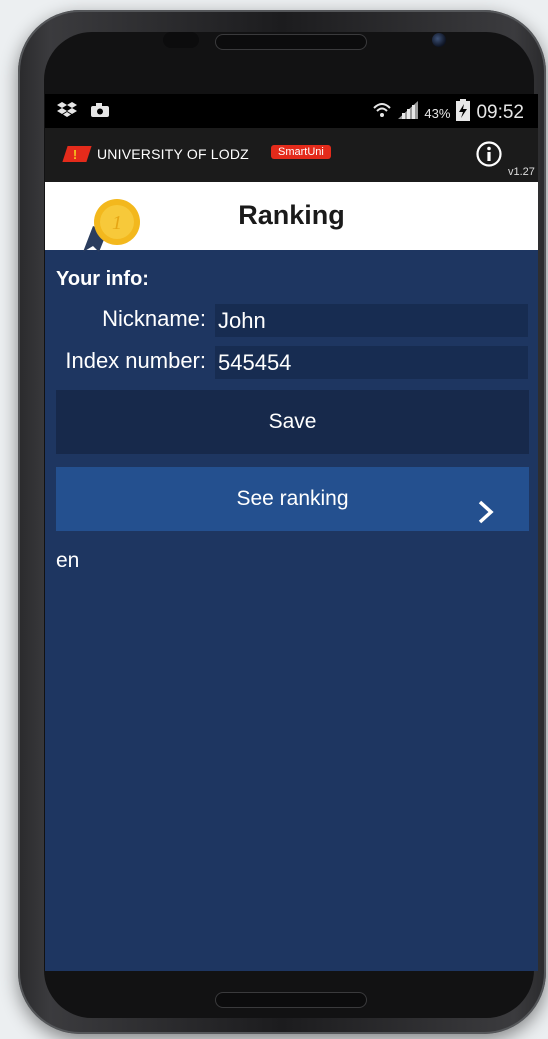 The width and height of the screenshot is (548, 1039). Describe the element at coordinates (100, 112) in the screenshot. I see `camera-icon` at that location.